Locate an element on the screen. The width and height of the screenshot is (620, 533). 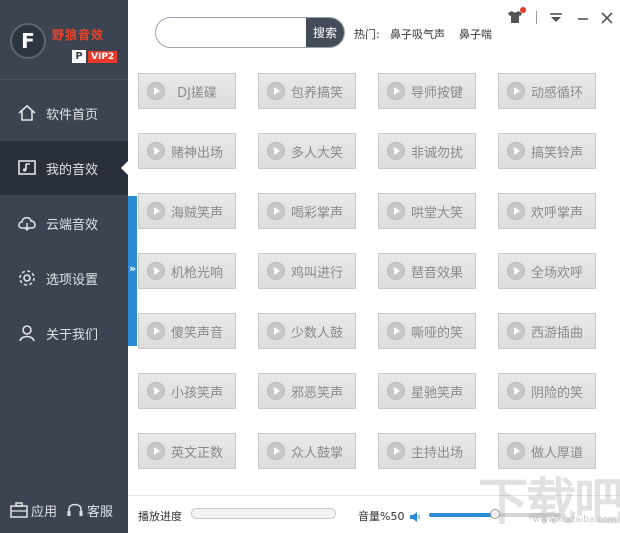
sound-button: 哄堂大笑 is located at coordinates (427, 211).